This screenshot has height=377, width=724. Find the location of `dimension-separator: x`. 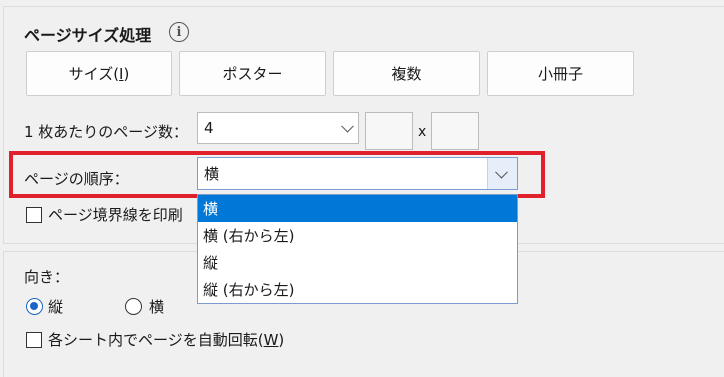

dimension-separator: x is located at coordinates (422, 132).